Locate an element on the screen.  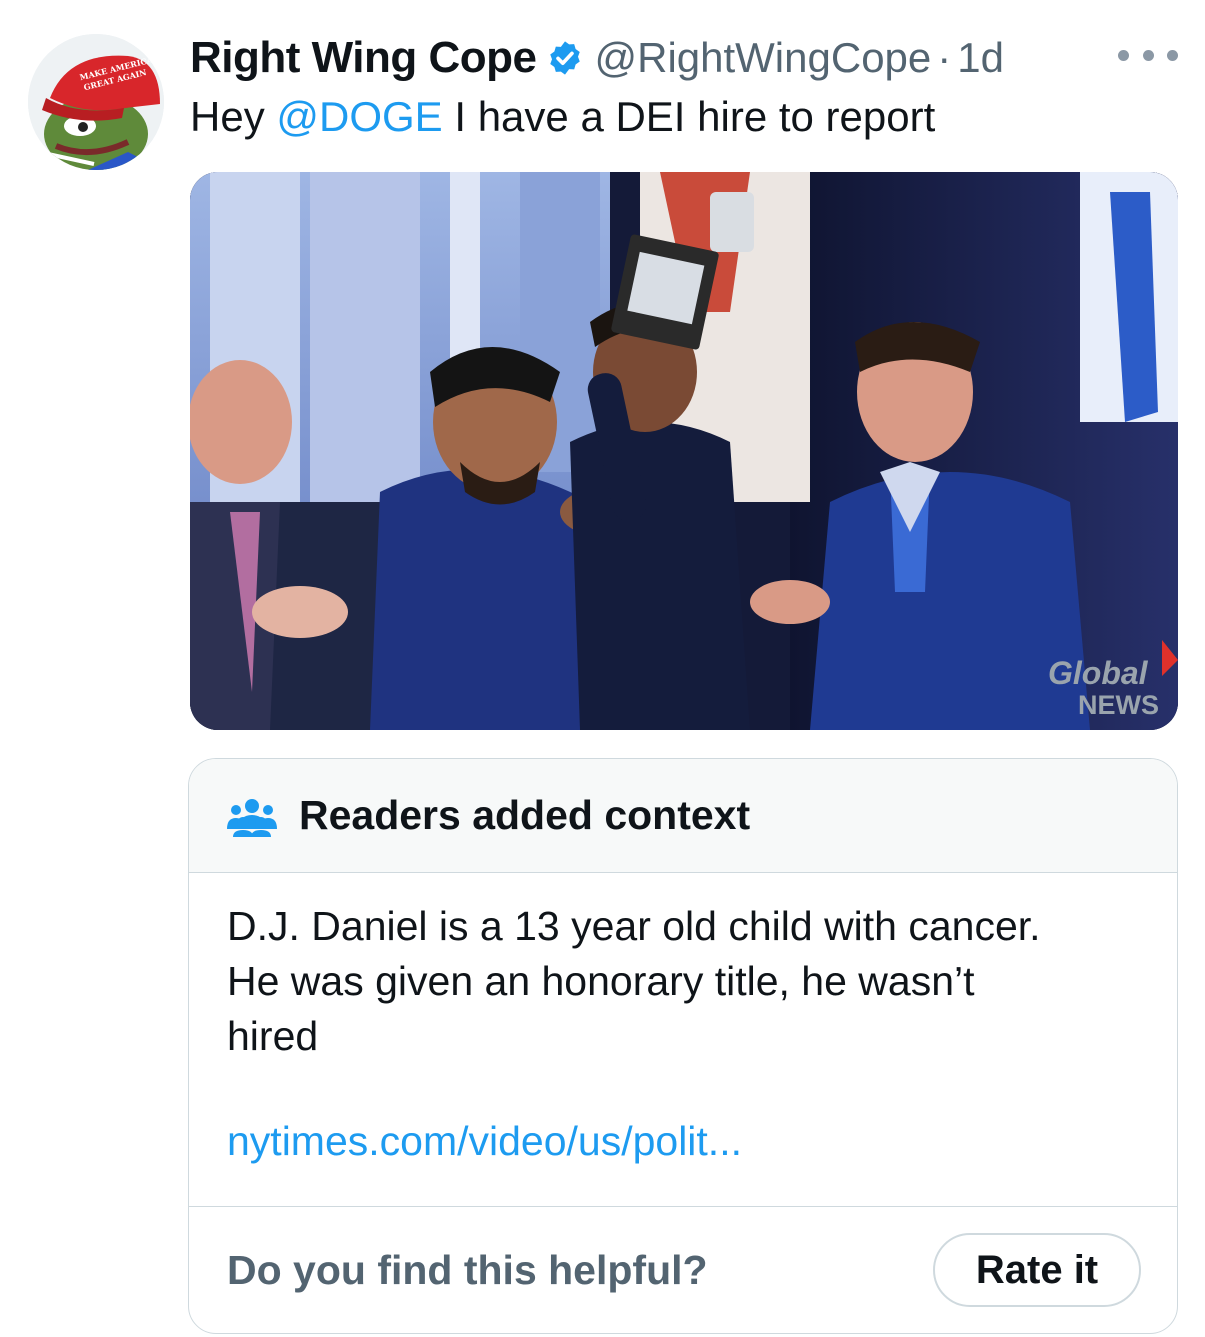
note-footer: Do you find this helpful? Rate it is located at coordinates (683, 1270).